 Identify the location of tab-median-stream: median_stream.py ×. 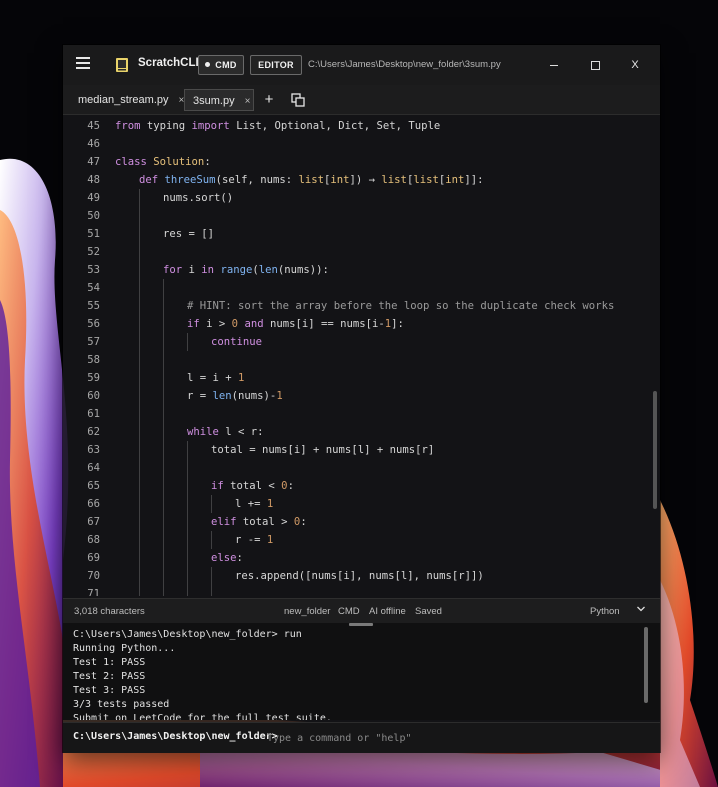
(127, 100).